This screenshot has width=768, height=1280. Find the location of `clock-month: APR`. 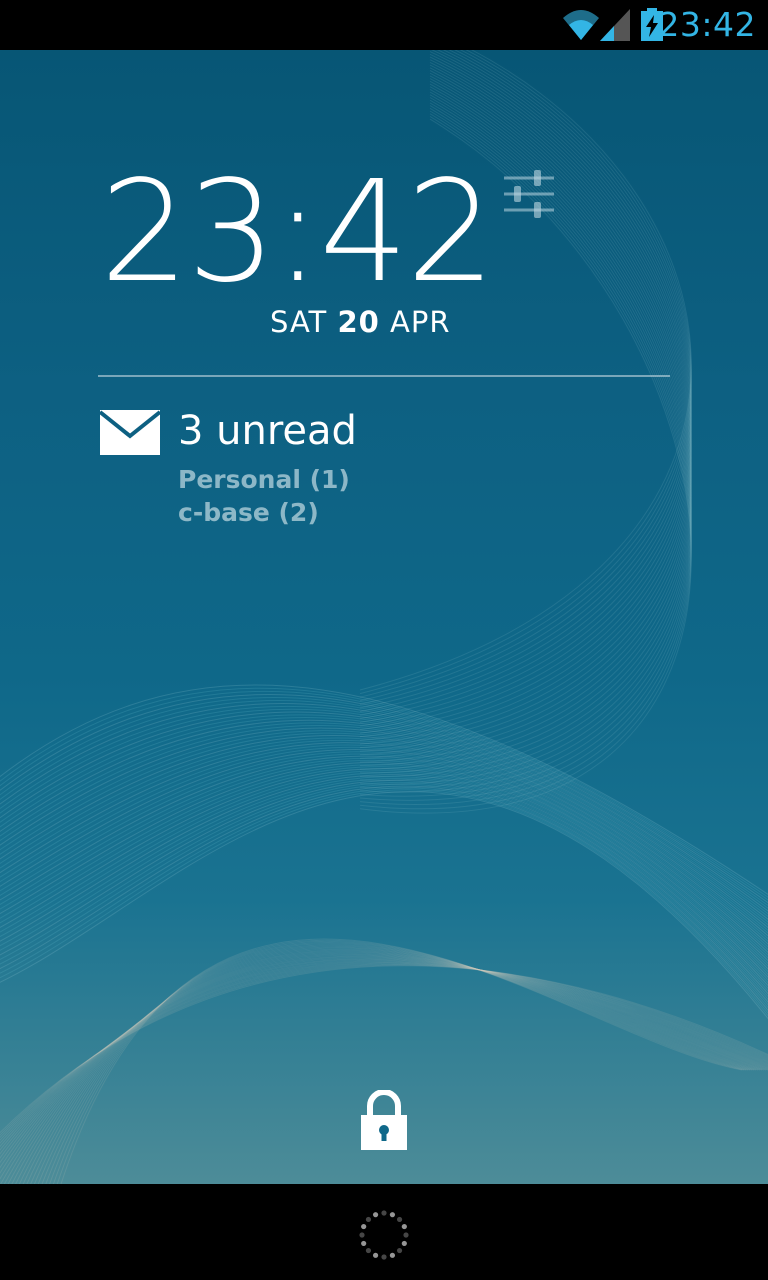

clock-month: APR is located at coordinates (420, 322).